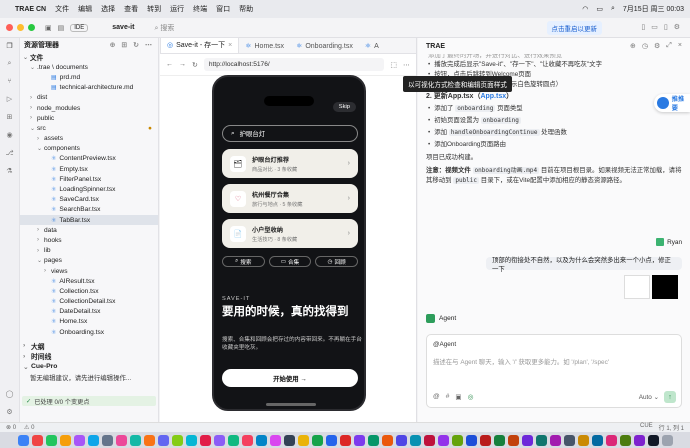 Image resolution: width=690 pixels, height=448 pixels. What do you see at coordinates (246, 9) in the screenshot?
I see `menu-help: 帮助` at bounding box center [246, 9].